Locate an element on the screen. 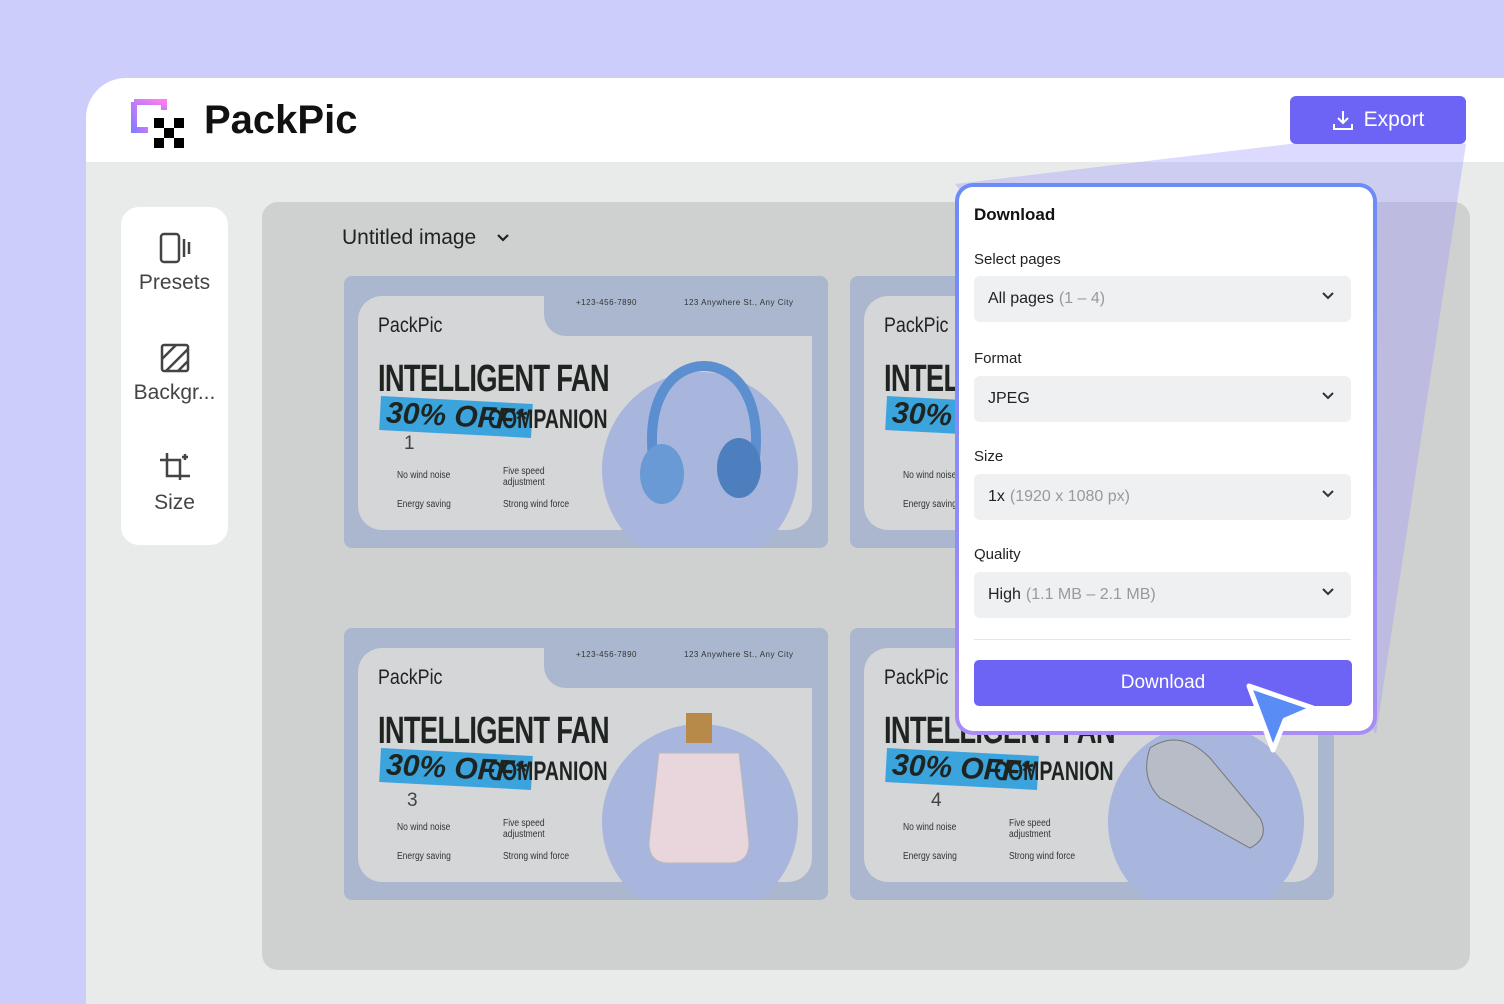 The image size is (1504, 1004). headphones-image is located at coordinates (700, 432).